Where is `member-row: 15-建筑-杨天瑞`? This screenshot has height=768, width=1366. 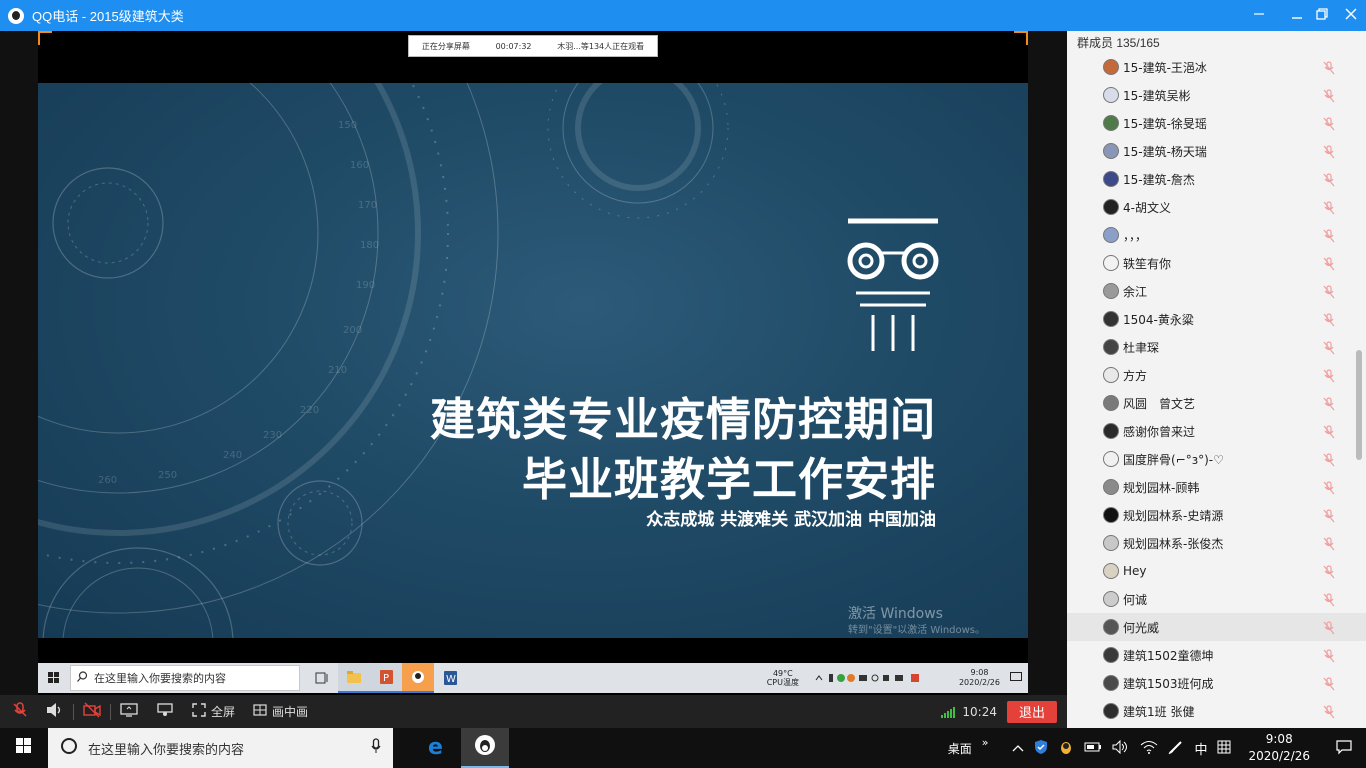
member-row: 15-建筑-杨天瑞 is located at coordinates (1216, 151).